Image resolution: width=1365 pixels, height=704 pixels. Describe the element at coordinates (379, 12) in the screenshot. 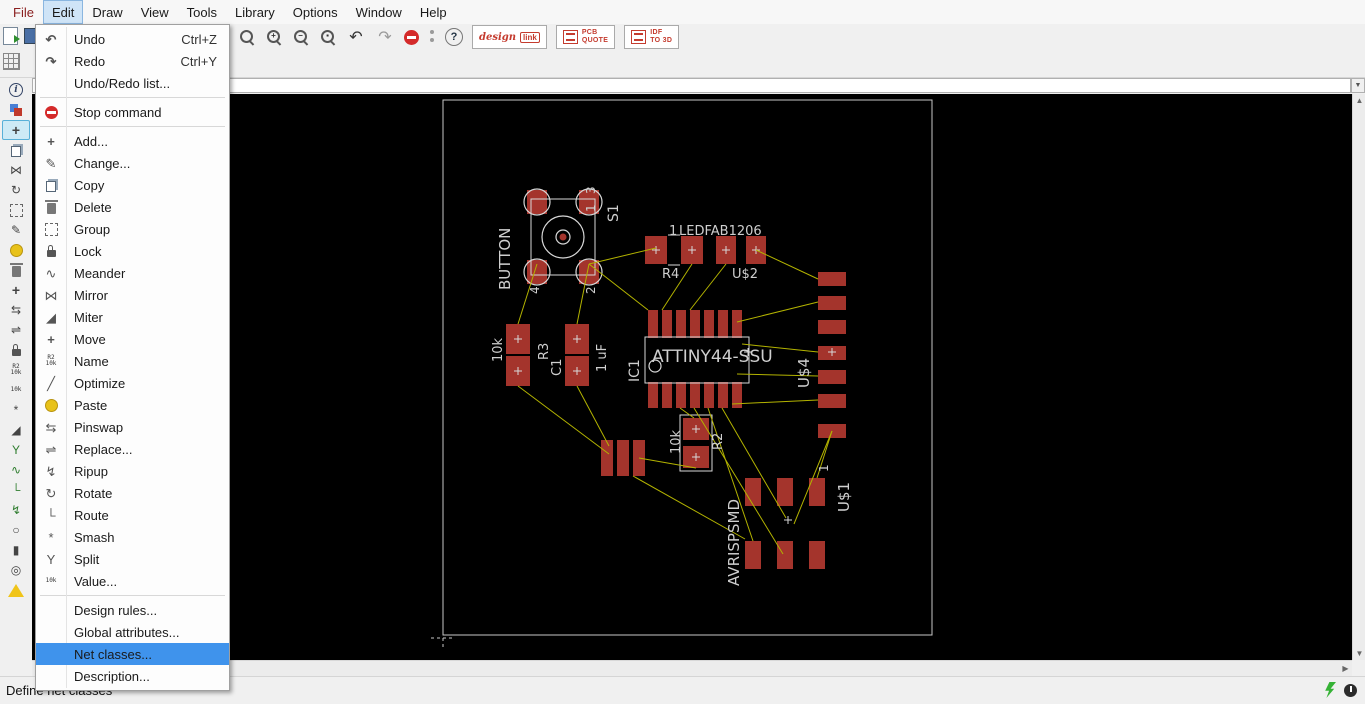

I see `menubar-window: Window` at that location.